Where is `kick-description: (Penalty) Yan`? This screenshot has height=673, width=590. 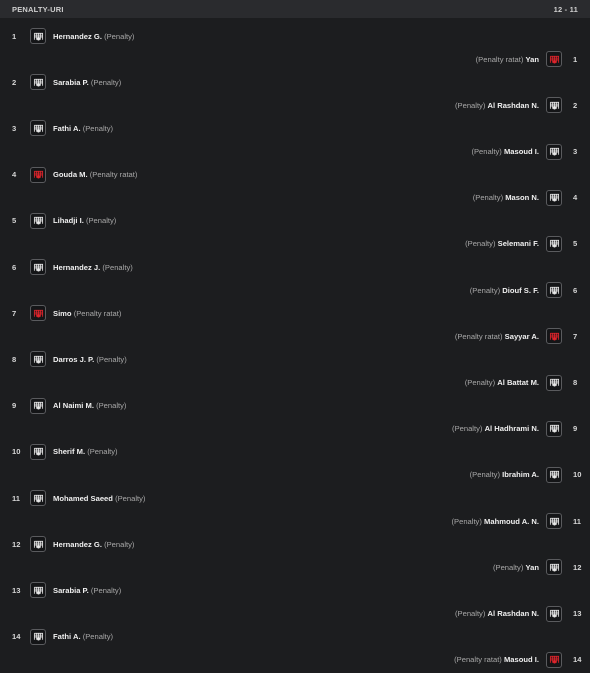 kick-description: (Penalty) Yan is located at coordinates (516, 567).